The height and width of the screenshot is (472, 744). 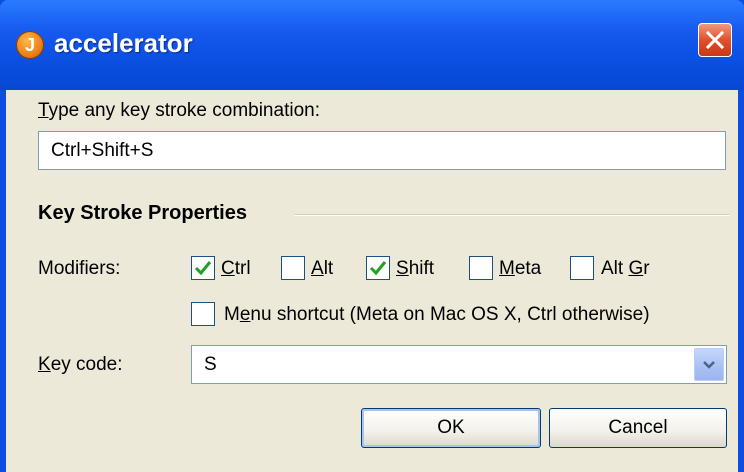 I want to click on meta-label: Meta, so click(x=520, y=269).